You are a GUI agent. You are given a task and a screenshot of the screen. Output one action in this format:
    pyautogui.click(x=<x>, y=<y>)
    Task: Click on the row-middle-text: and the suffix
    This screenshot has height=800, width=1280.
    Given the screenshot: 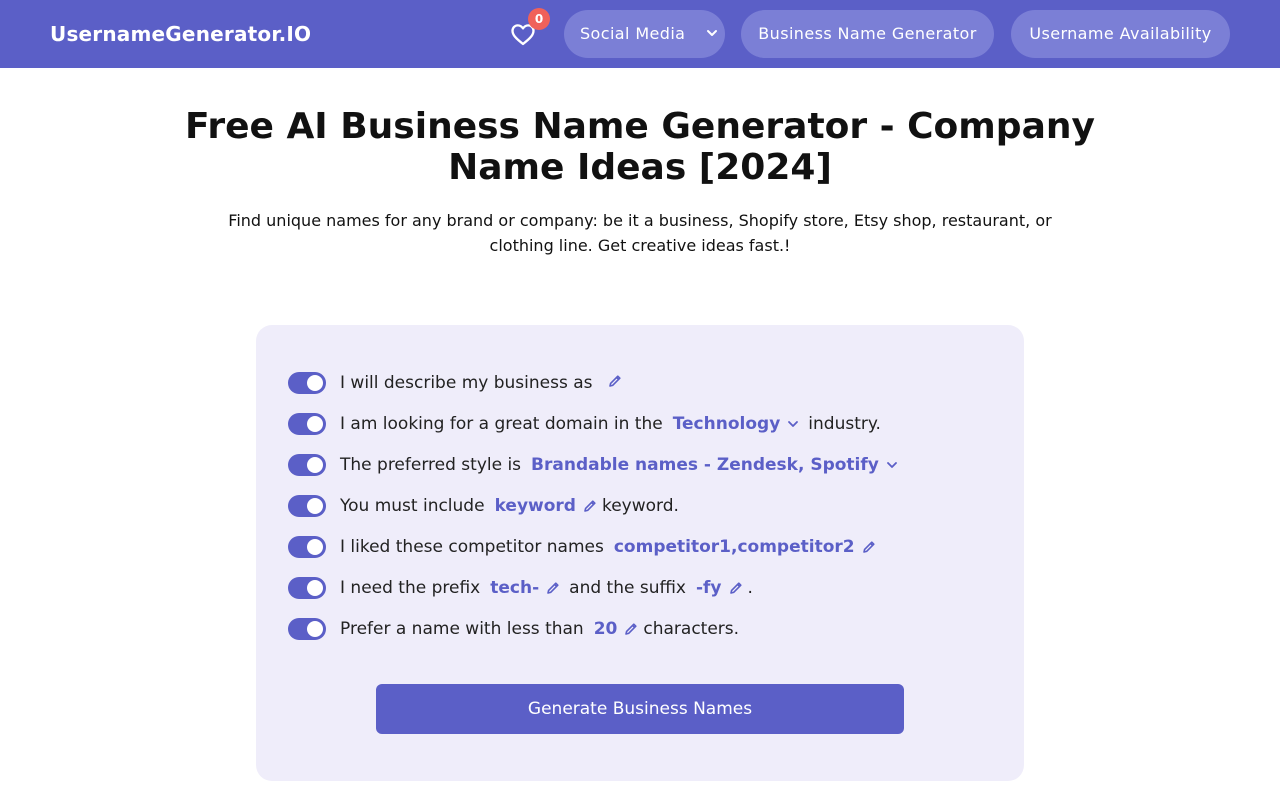 What is the action you would take?
    pyautogui.click(x=627, y=588)
    